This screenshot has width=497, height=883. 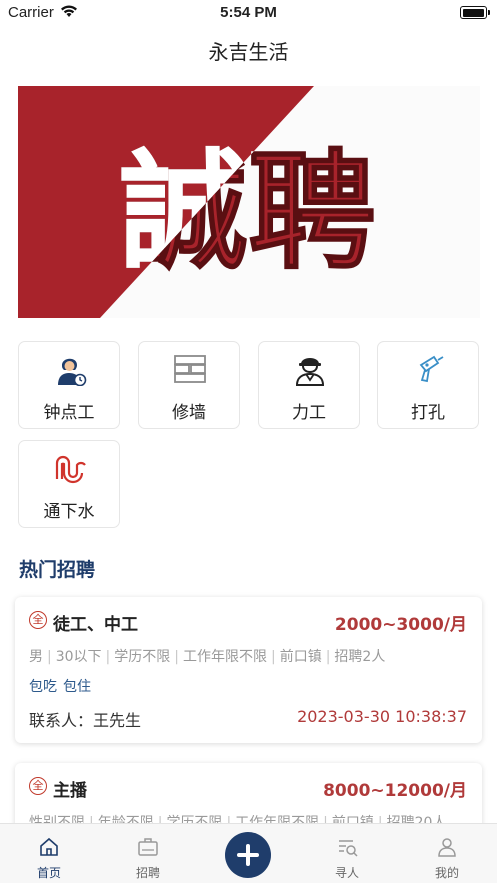 I want to click on category-label: 钟点工, so click(x=69, y=413).